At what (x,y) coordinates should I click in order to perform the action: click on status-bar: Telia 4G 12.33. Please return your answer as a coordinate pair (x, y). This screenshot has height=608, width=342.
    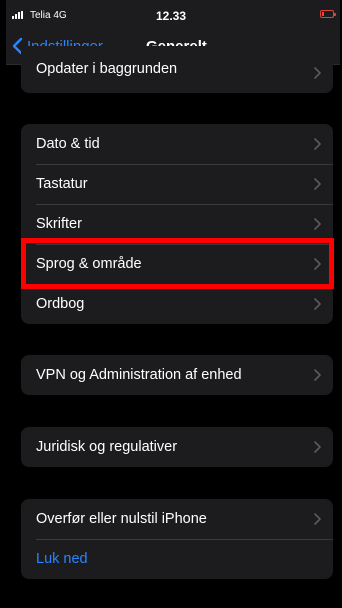
    Looking at the image, I should click on (173, 15).